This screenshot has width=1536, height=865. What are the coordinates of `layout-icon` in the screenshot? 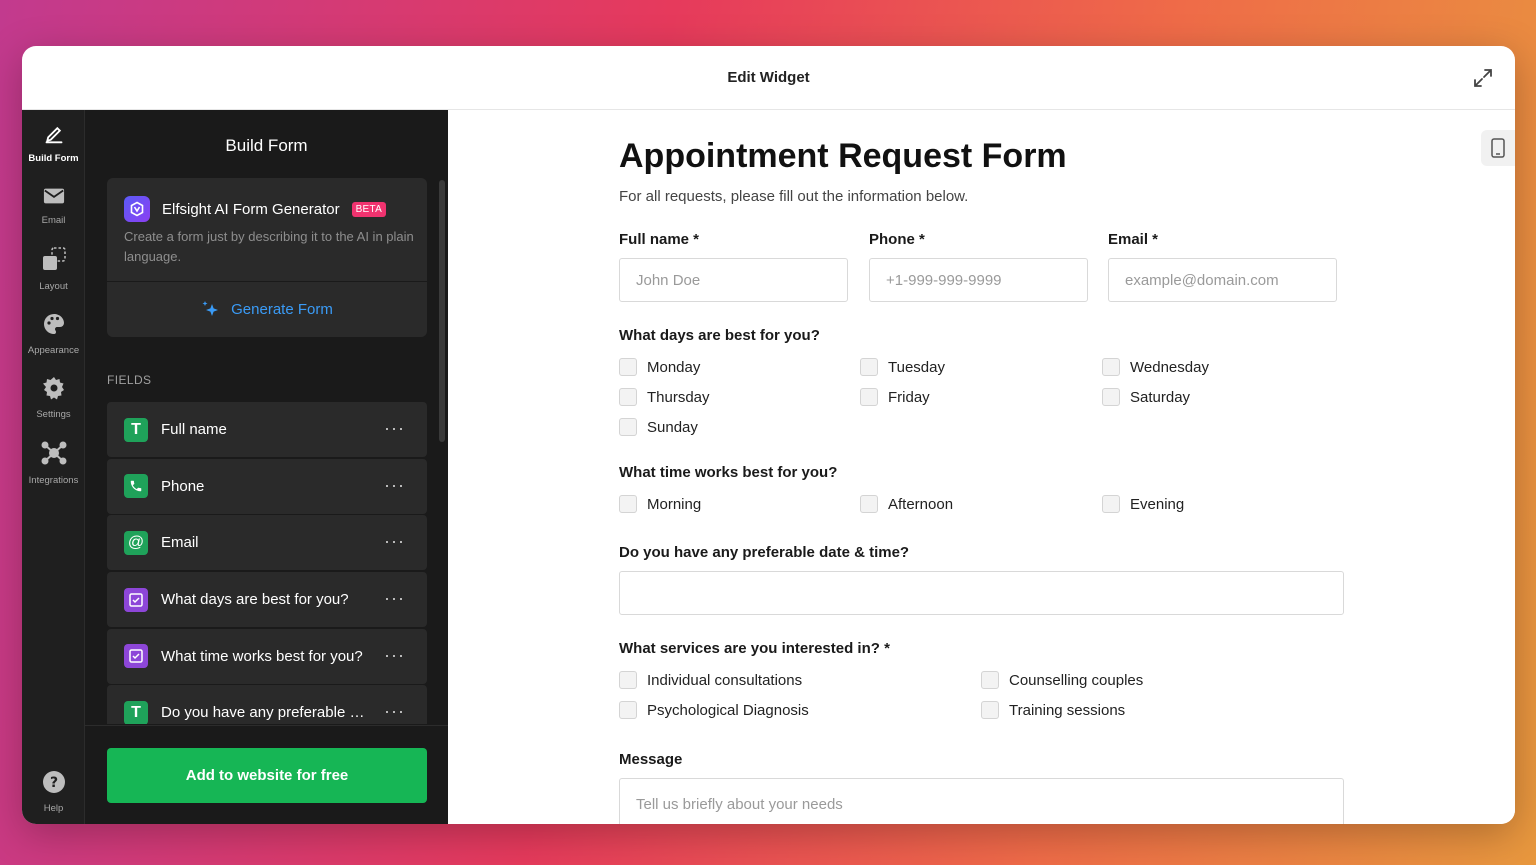 It's located at (54, 258).